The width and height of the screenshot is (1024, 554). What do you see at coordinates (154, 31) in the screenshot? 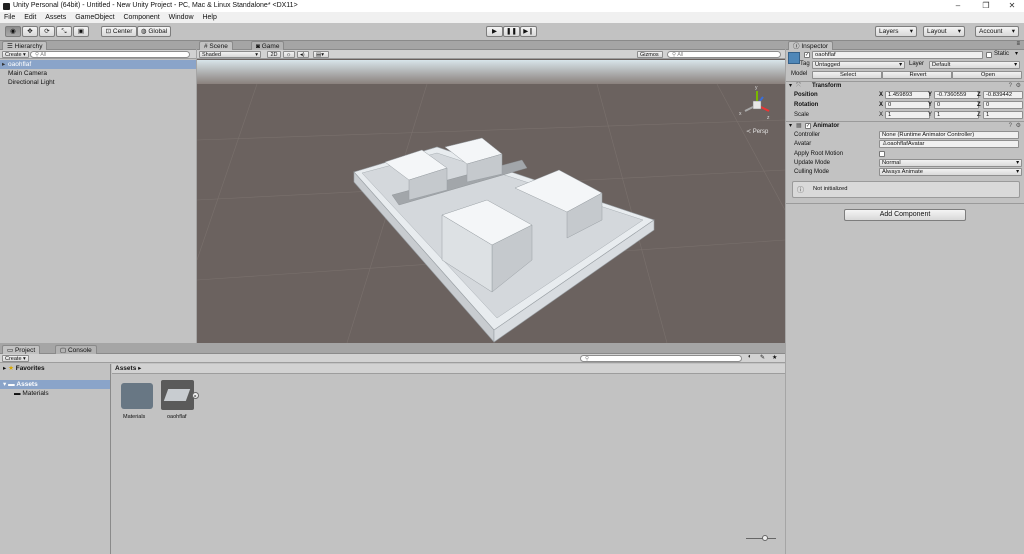
I see `pivot-global-button: ◍ Global` at bounding box center [154, 31].